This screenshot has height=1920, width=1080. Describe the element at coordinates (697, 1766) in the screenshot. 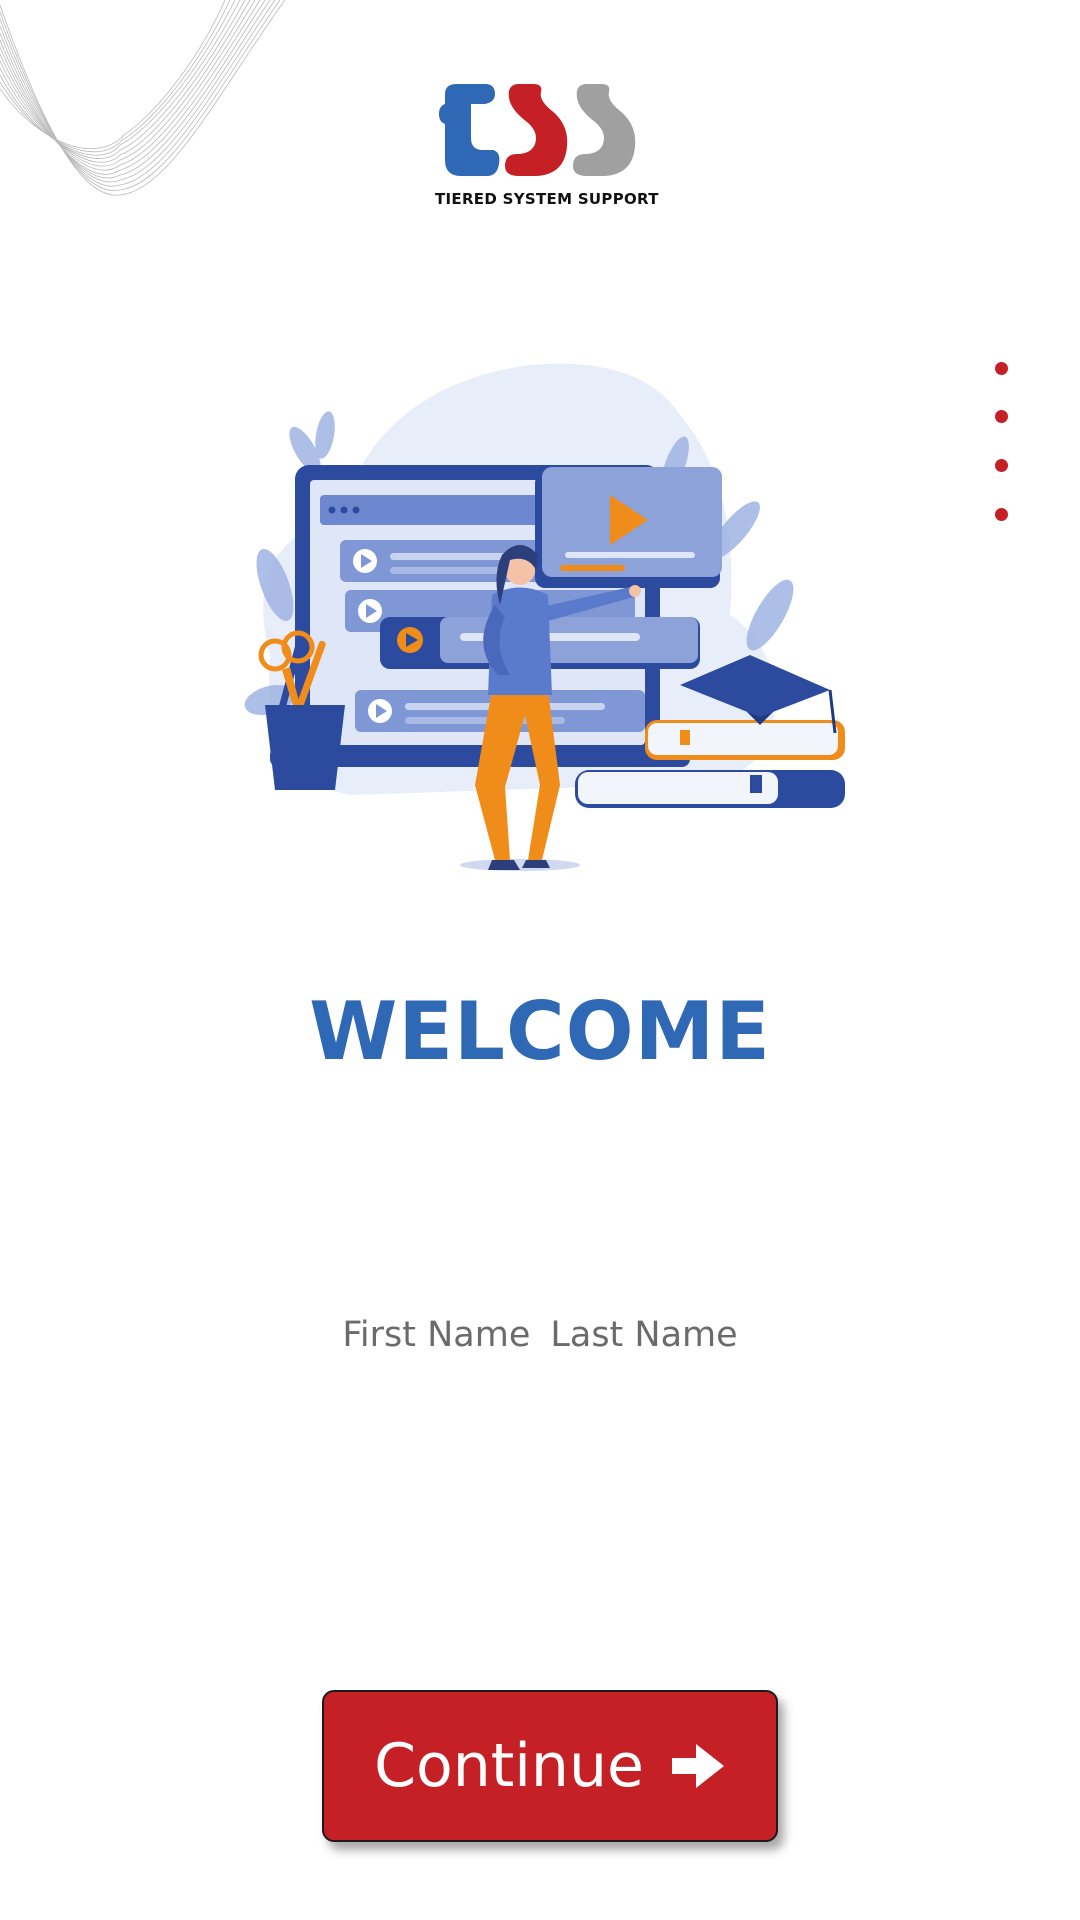

I see `arrow-right-icon` at that location.